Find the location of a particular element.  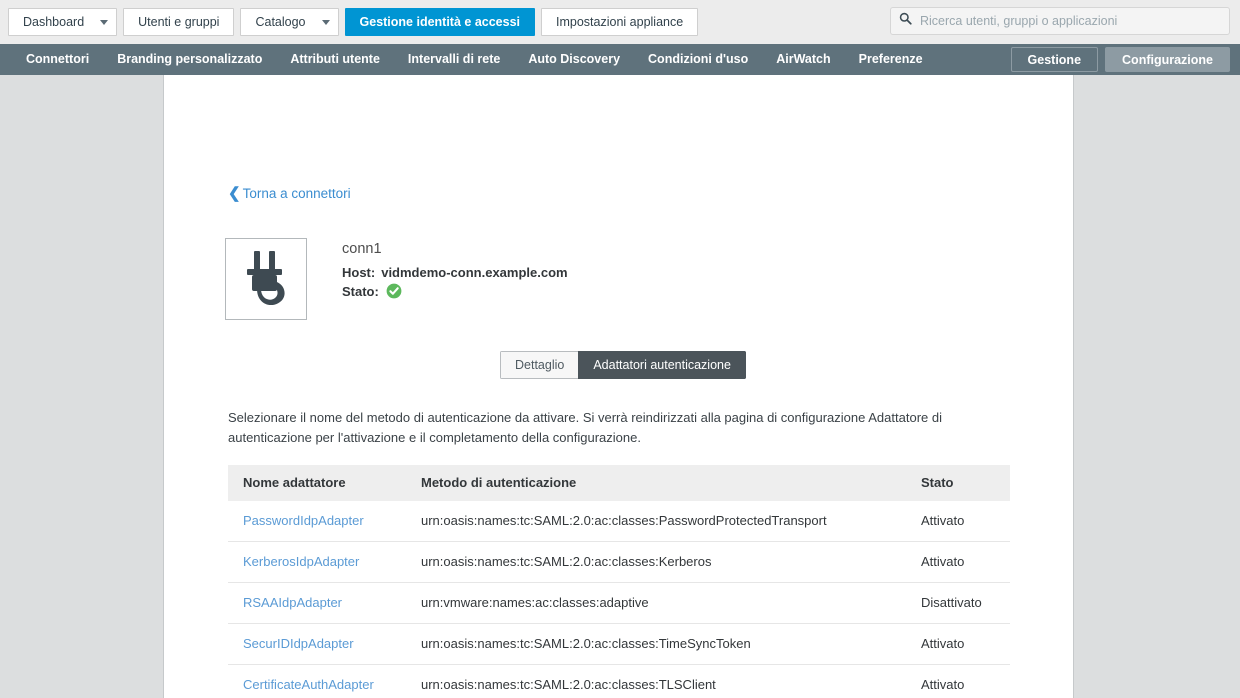

connector-host-label: Host: is located at coordinates (359, 272).